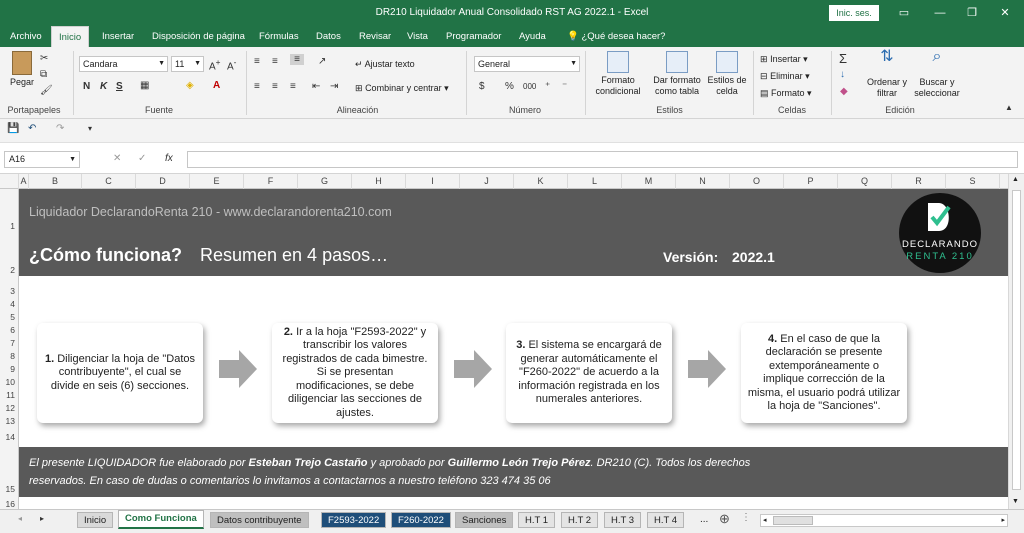 This screenshot has width=1024, height=533. I want to click on thousands-button: 000, so click(529, 86).